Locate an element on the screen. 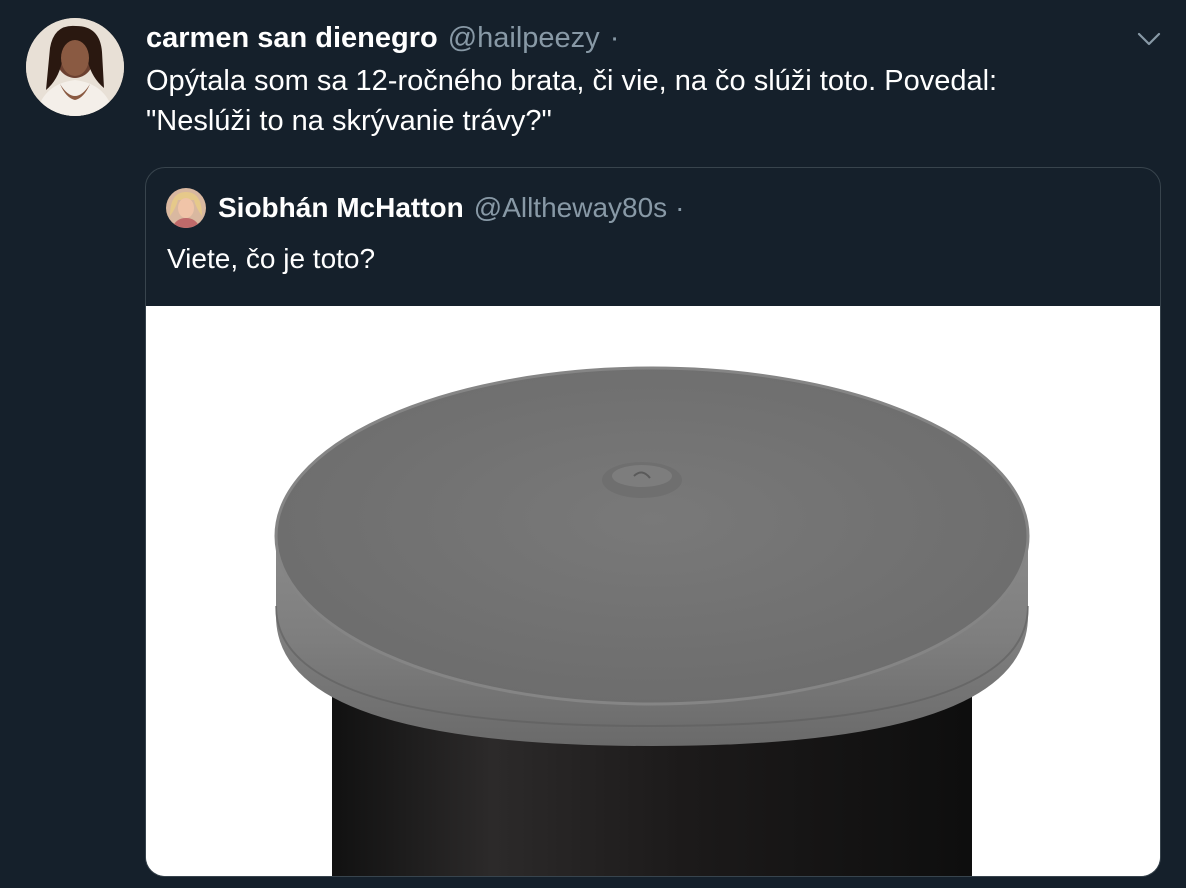  quoted-tweet-header: Siobhán McHatton @Alltheway80s · is located at coordinates (425, 208).